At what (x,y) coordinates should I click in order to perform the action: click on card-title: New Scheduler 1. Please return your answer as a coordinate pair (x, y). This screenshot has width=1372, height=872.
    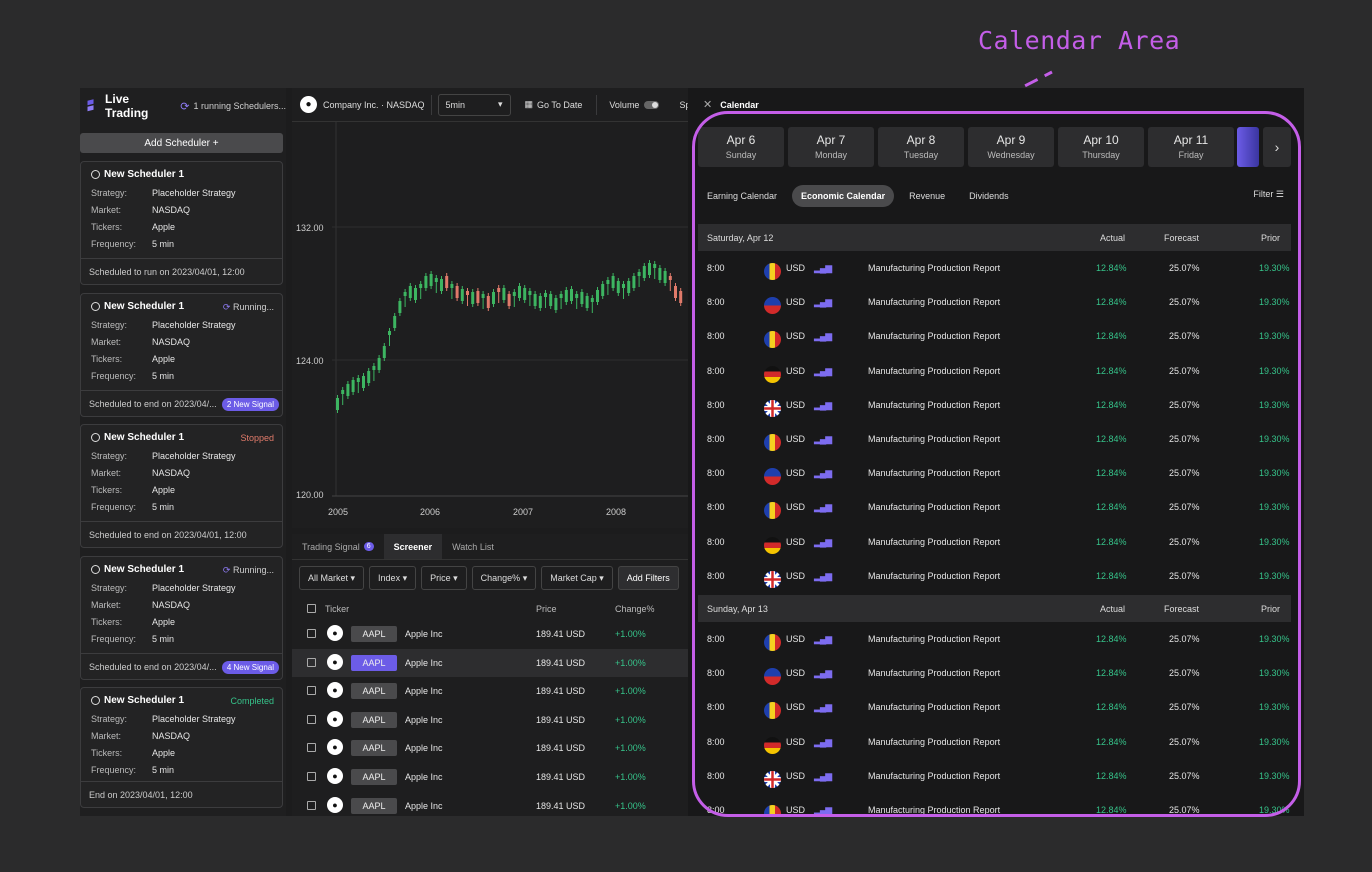
    Looking at the image, I should click on (137, 306).